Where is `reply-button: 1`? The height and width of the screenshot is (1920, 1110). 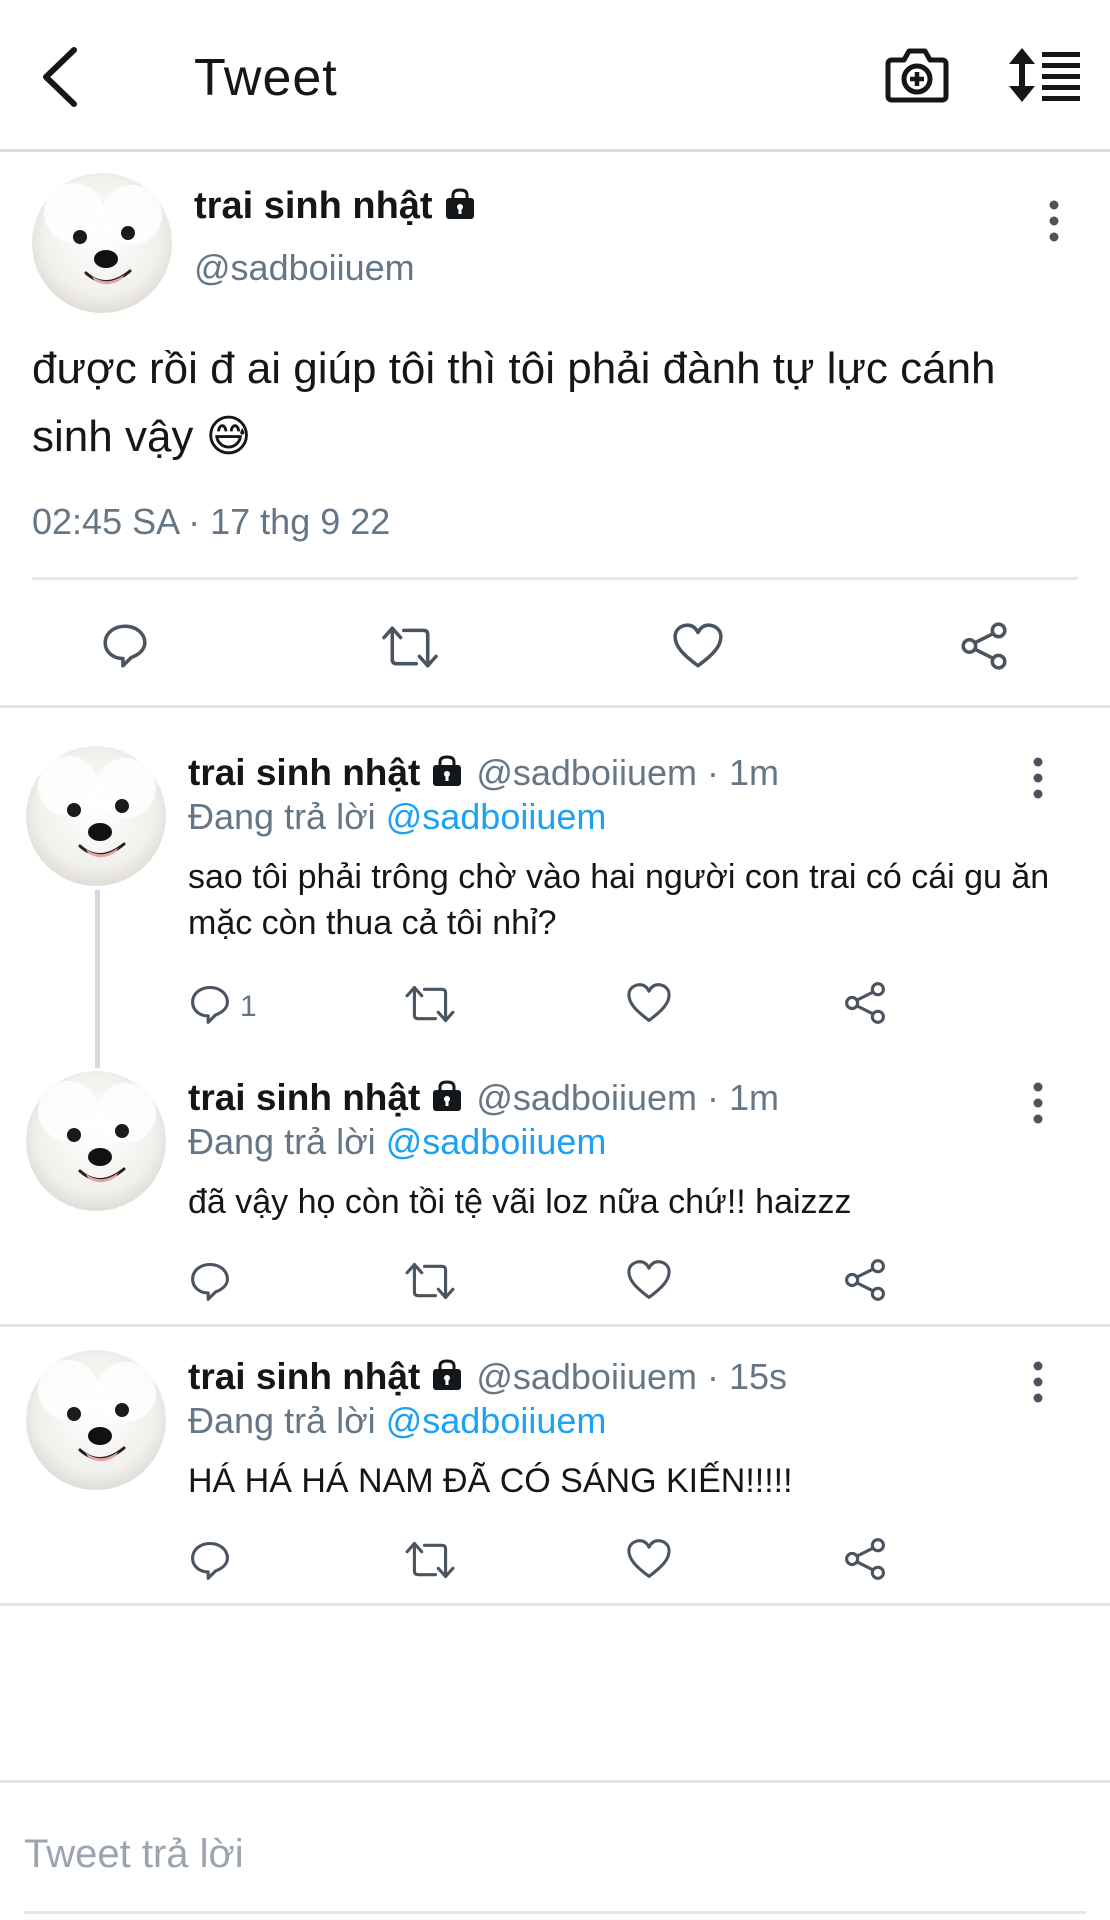
reply-button: 1 is located at coordinates (222, 1006).